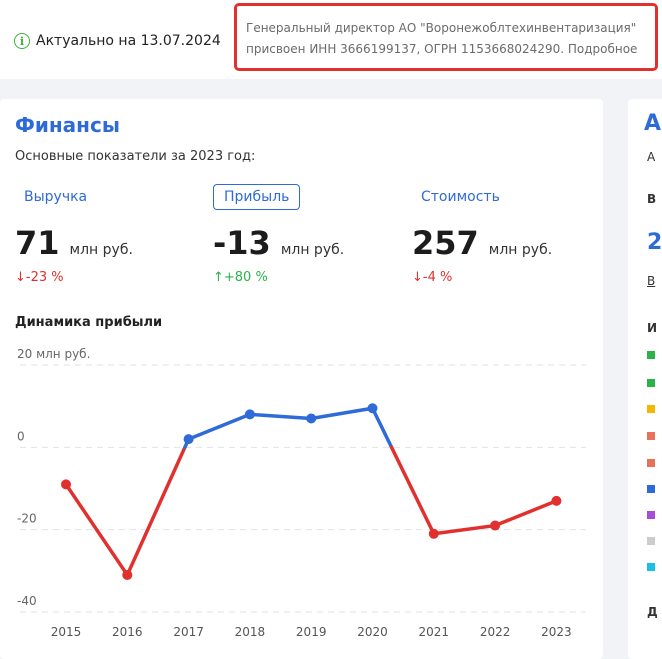  Describe the element at coordinates (651, 157) in the screenshot. I see `side-card-text: А` at that location.